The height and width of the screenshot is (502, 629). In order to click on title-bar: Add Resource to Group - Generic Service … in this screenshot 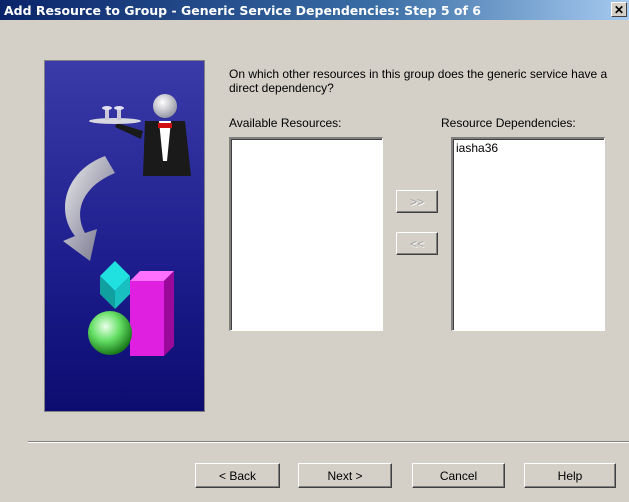, I will do `click(314, 10)`.